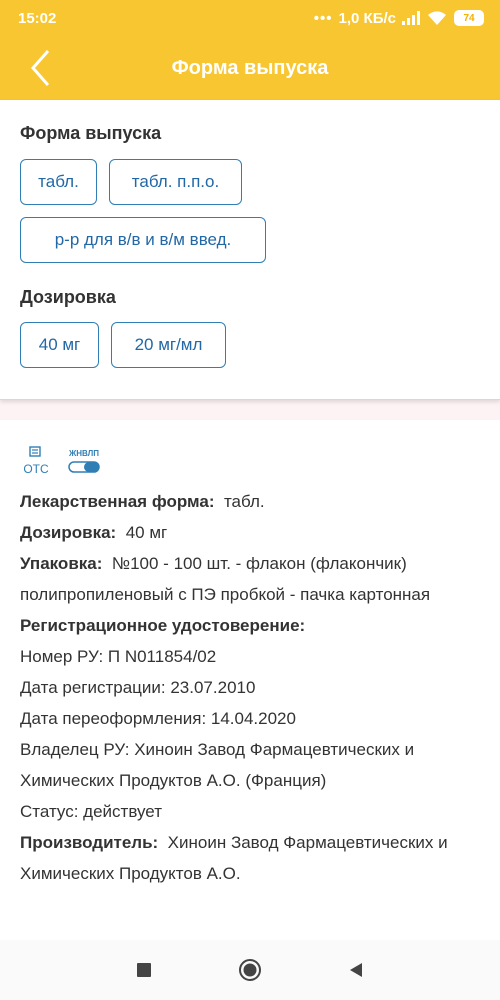 This screenshot has width=500, height=1000. What do you see at coordinates (250, 18) in the screenshot?
I see `status-bar: 15:02 ••• 1,0 КБ/с 74` at bounding box center [250, 18].